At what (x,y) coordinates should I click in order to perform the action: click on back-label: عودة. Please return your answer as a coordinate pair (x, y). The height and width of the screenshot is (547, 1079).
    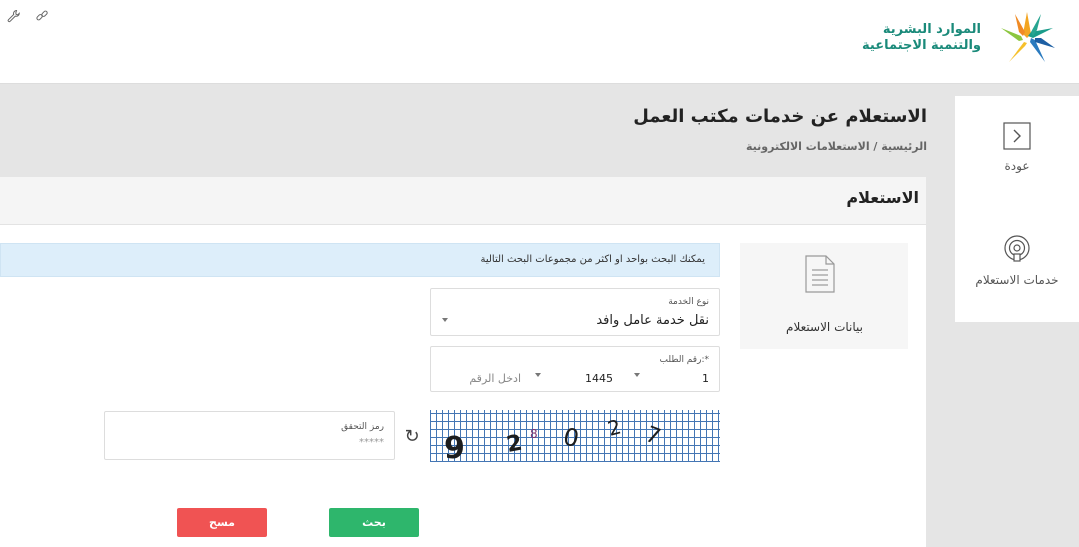
    Looking at the image, I should click on (1017, 166).